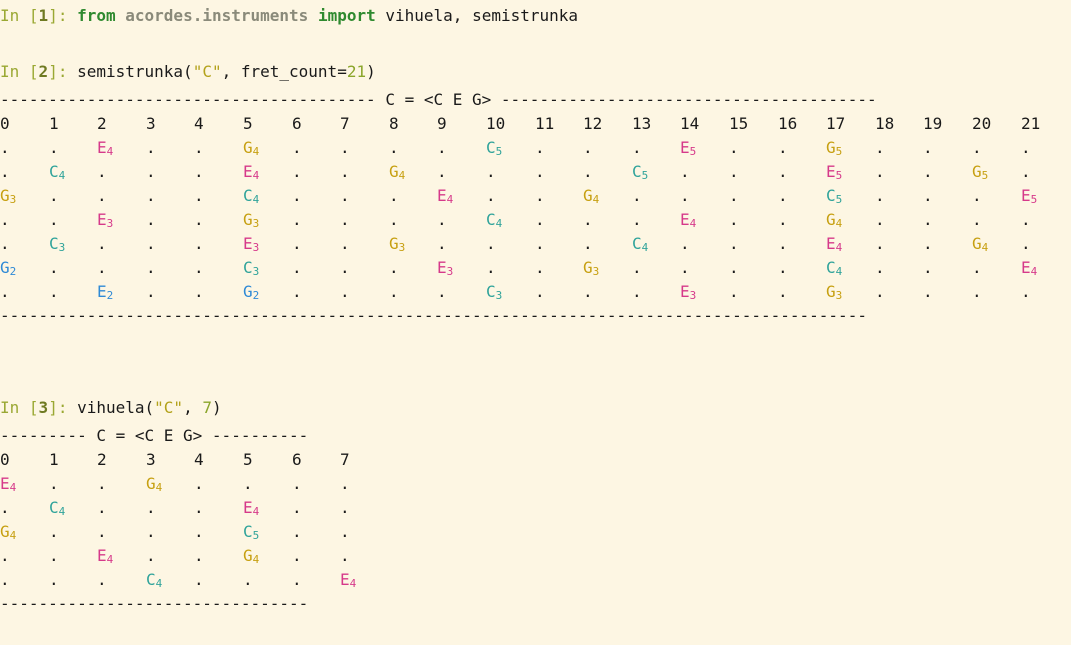  What do you see at coordinates (73, 172) in the screenshot?
I see `note-marker: C4` at bounding box center [73, 172].